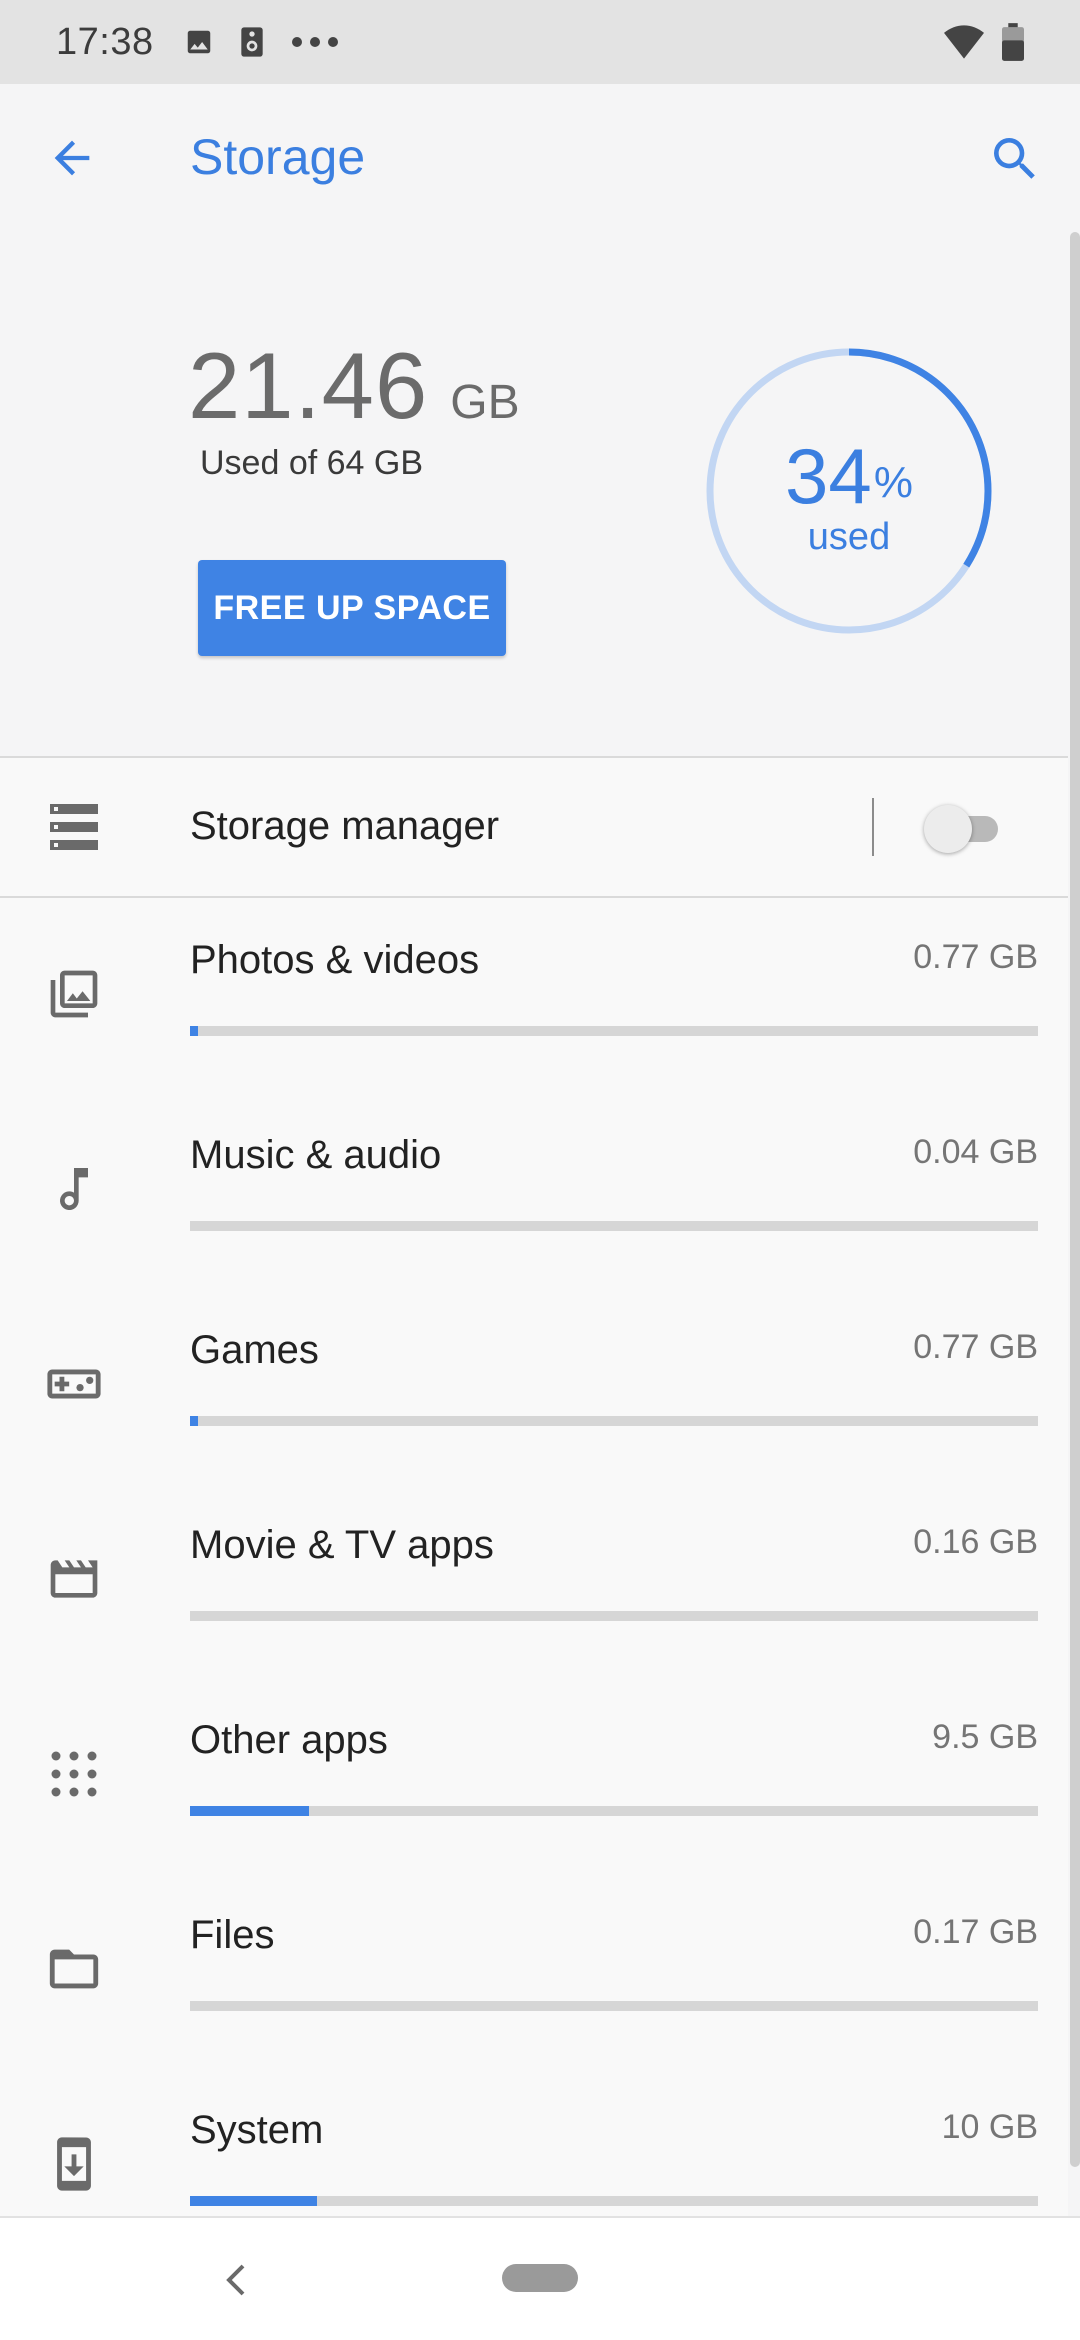 This screenshot has width=1080, height=2340. What do you see at coordinates (315, 42) in the screenshot?
I see `more-notifications-icon` at bounding box center [315, 42].